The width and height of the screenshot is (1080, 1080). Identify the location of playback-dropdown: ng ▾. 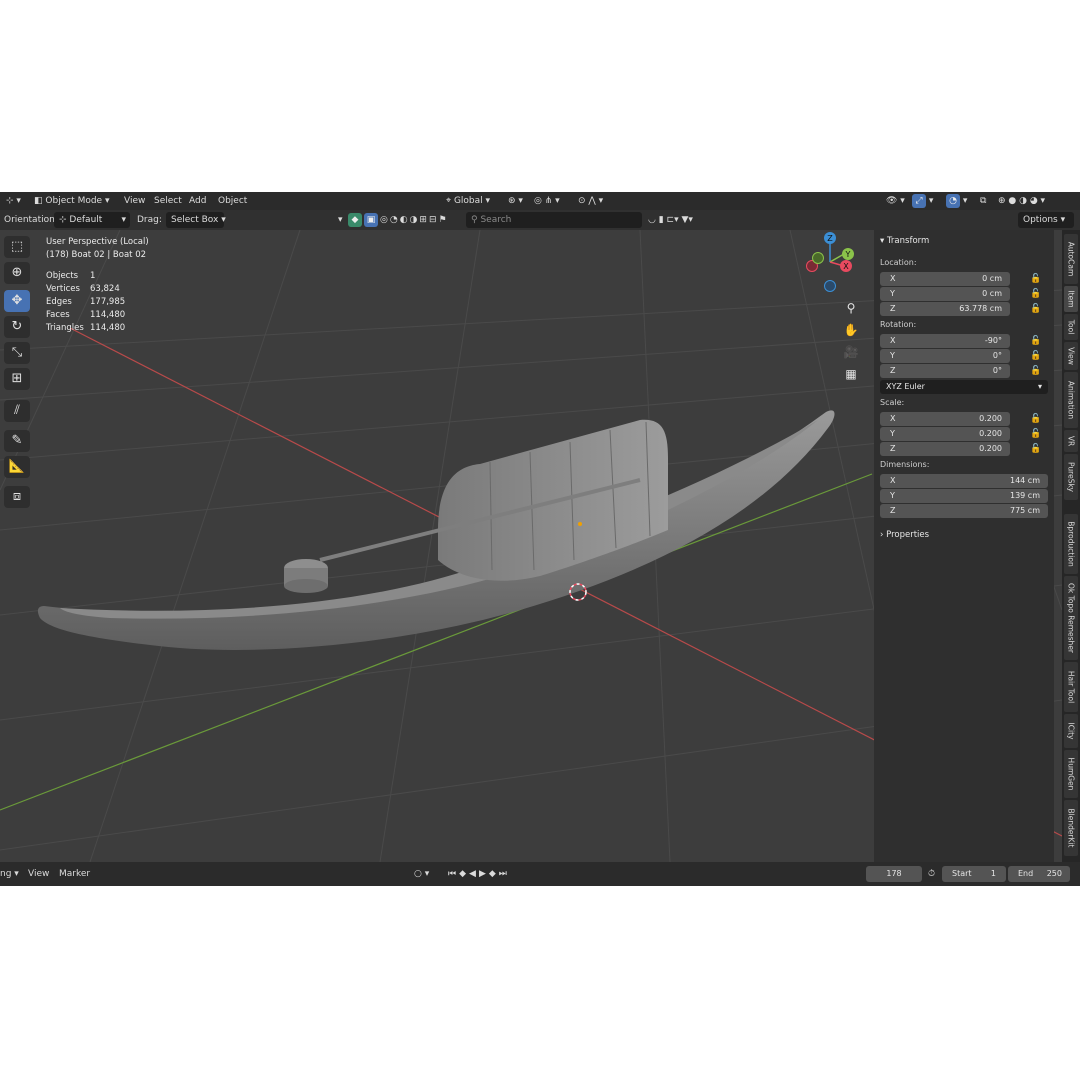
(9, 874).